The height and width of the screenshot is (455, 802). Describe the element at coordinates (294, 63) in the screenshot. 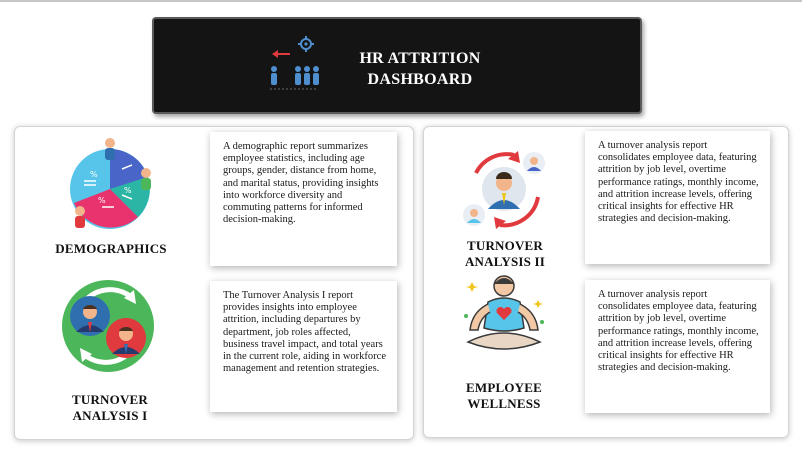

I see `attrition-people-icon` at that location.